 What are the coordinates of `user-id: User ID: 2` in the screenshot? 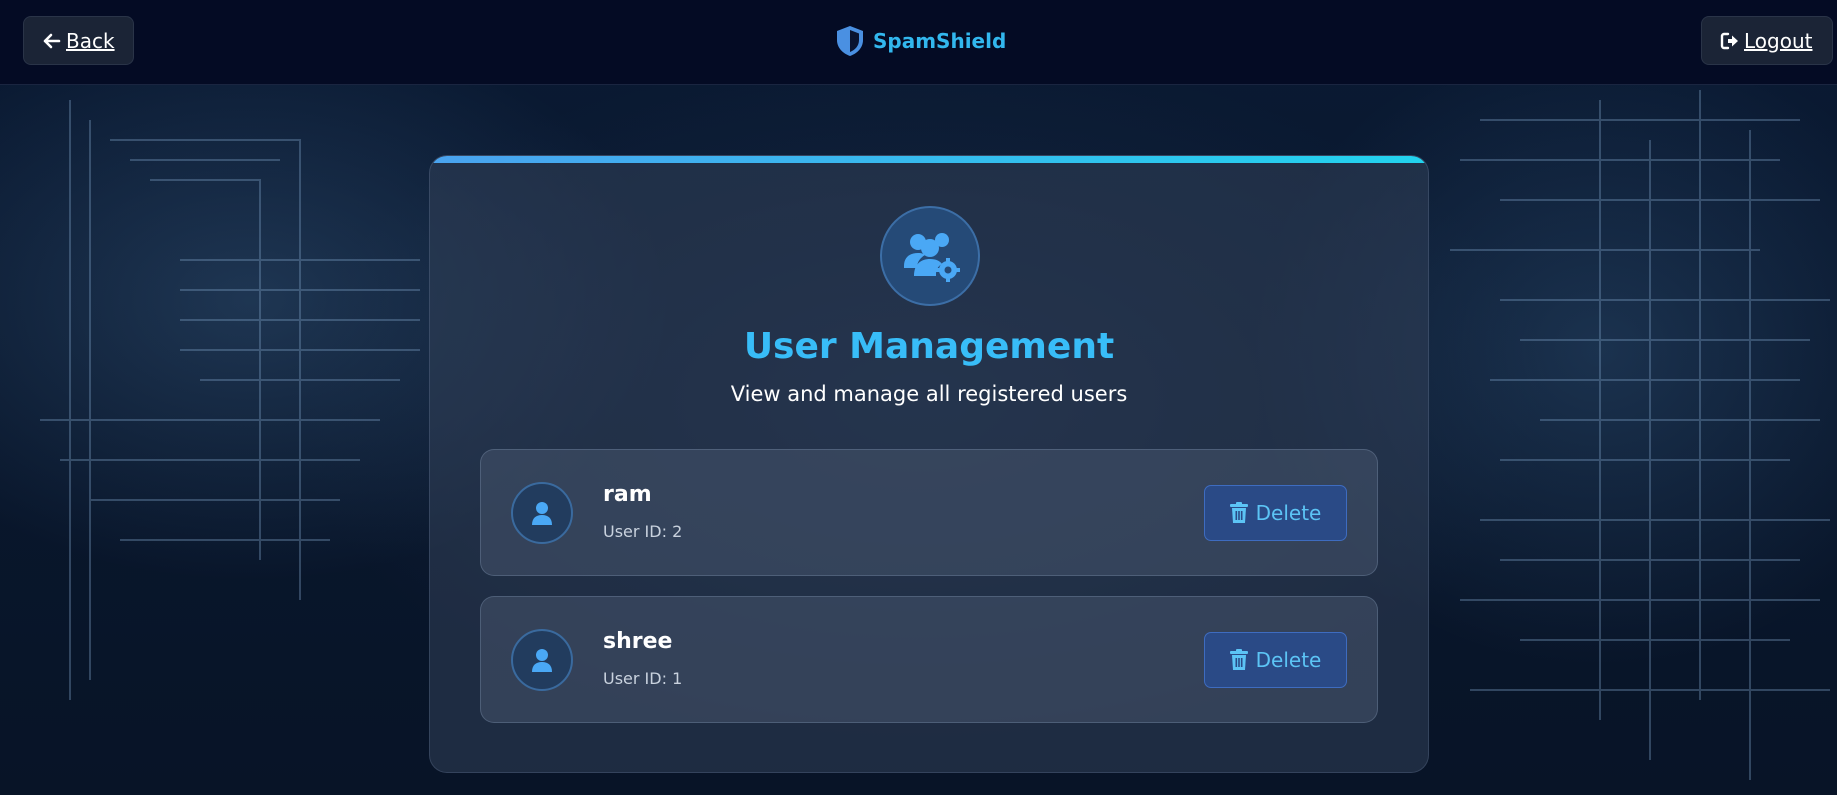 It's located at (643, 531).